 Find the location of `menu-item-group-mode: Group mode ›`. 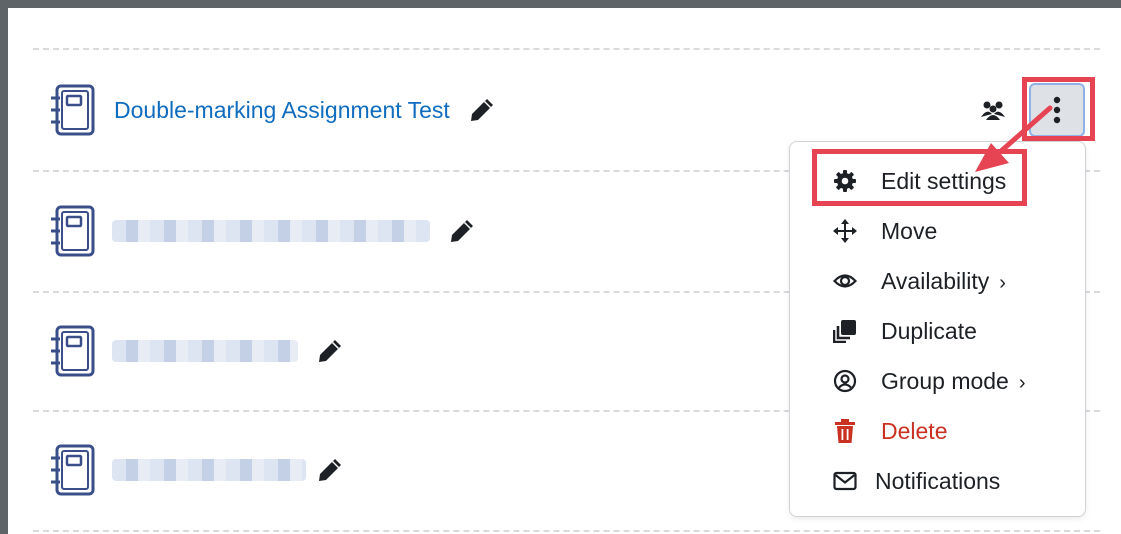

menu-item-group-mode: Group mode › is located at coordinates (938, 381).